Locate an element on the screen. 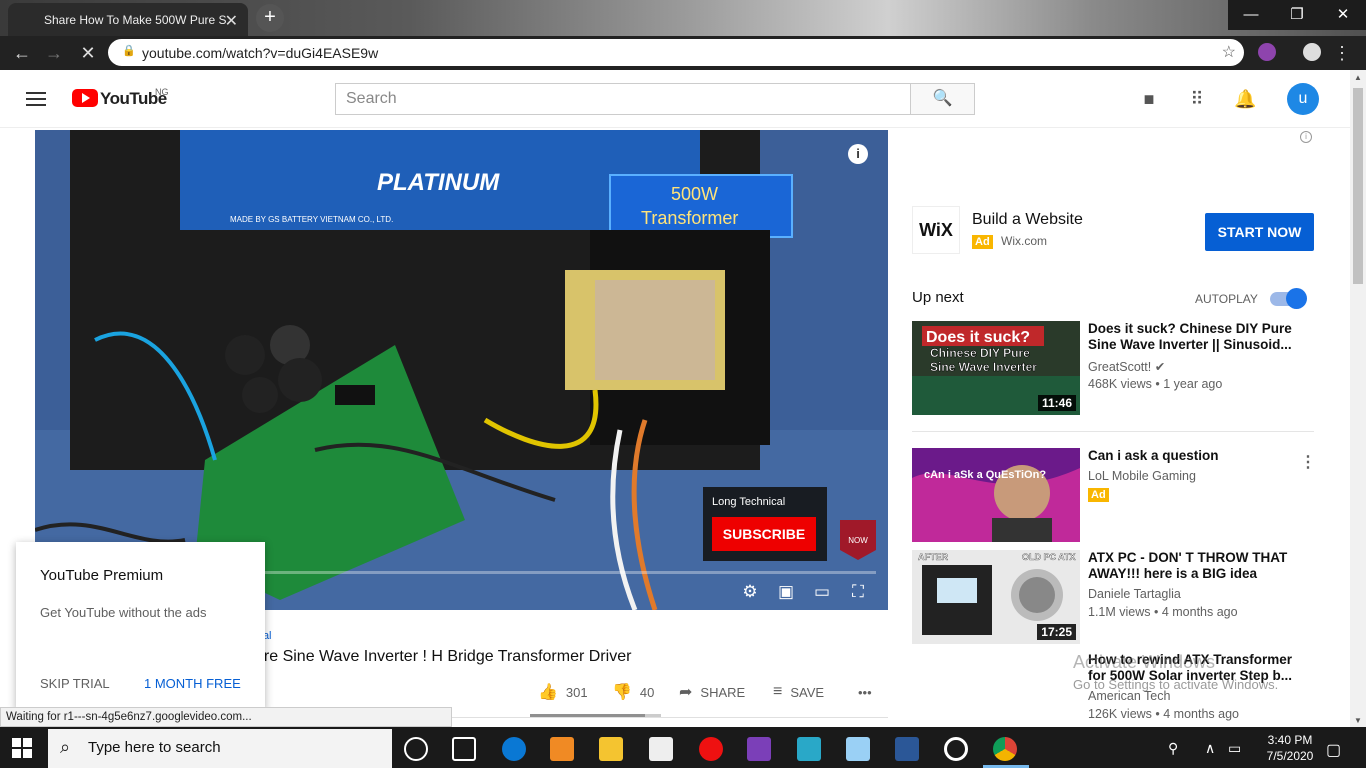 This screenshot has width=1366, height=768. url-bar: 🔒 youtube.com/watch?v=duGi4EASE9w ☆ is located at coordinates (676, 52).